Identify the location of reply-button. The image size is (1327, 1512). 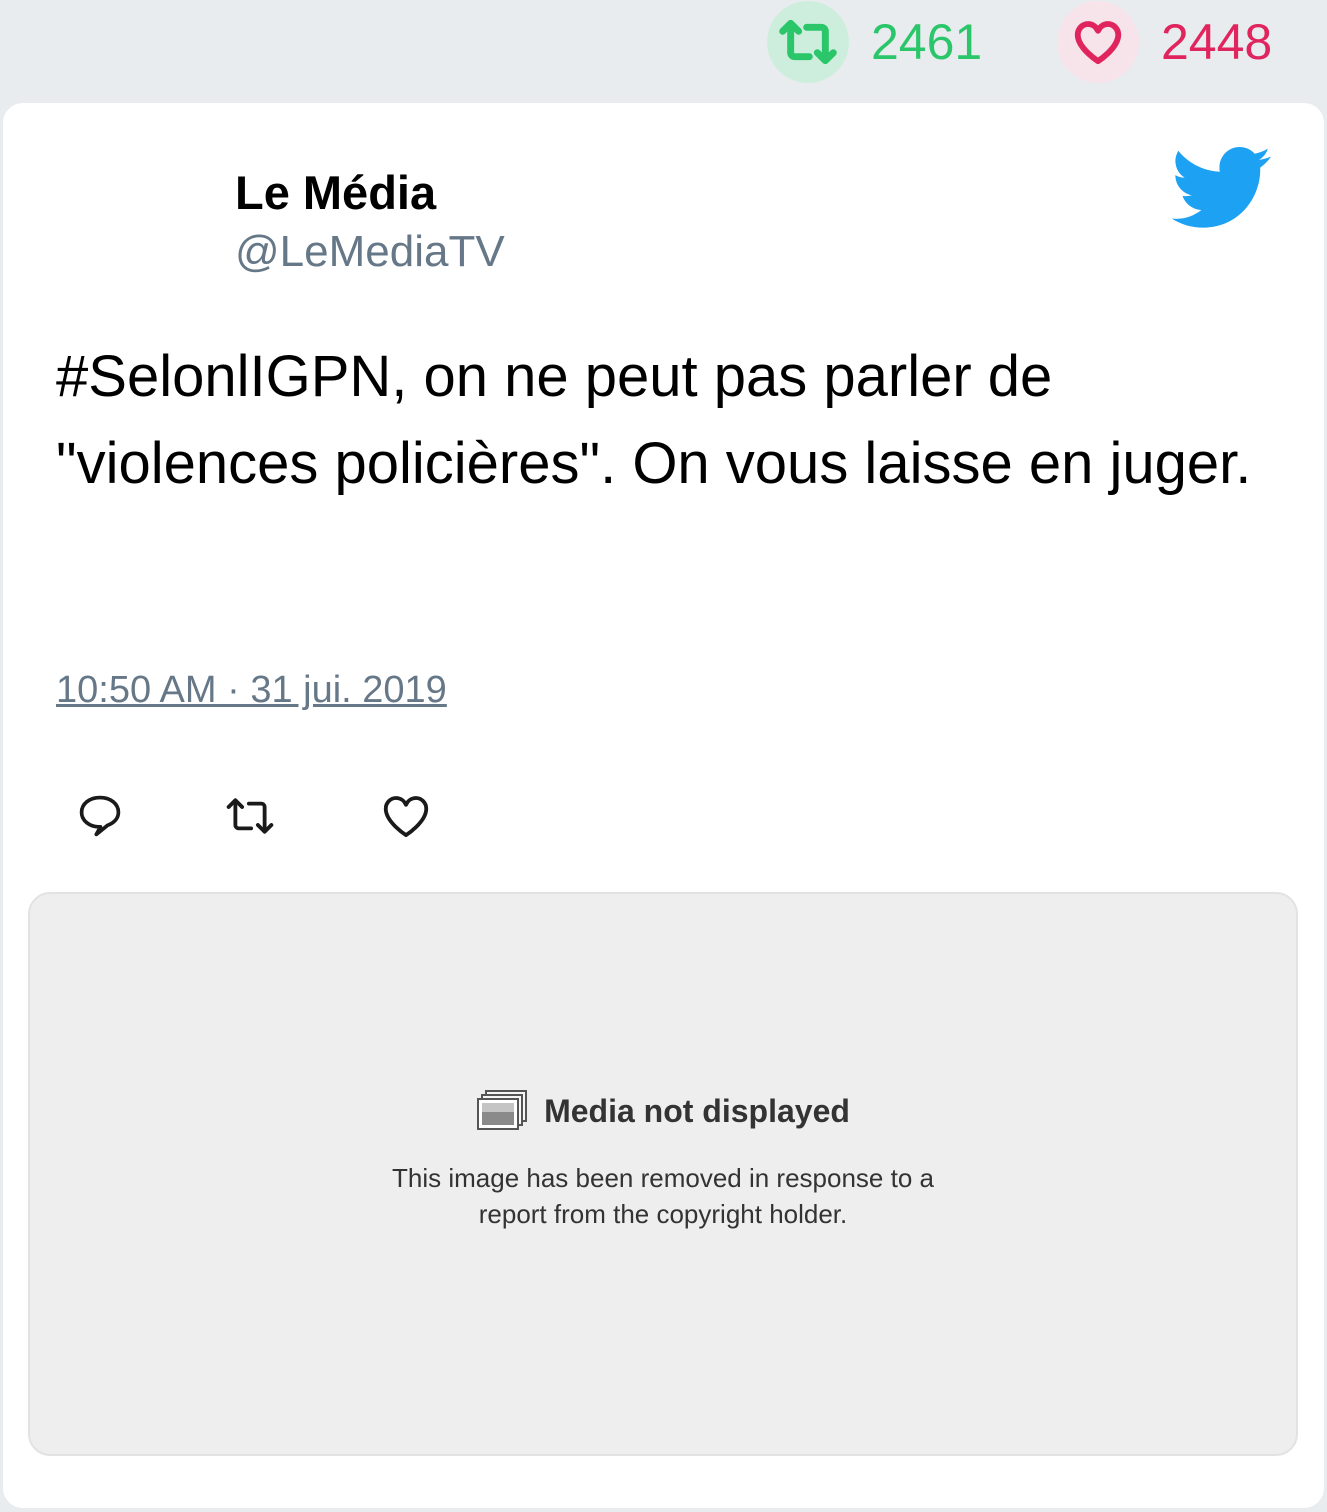
(100, 816).